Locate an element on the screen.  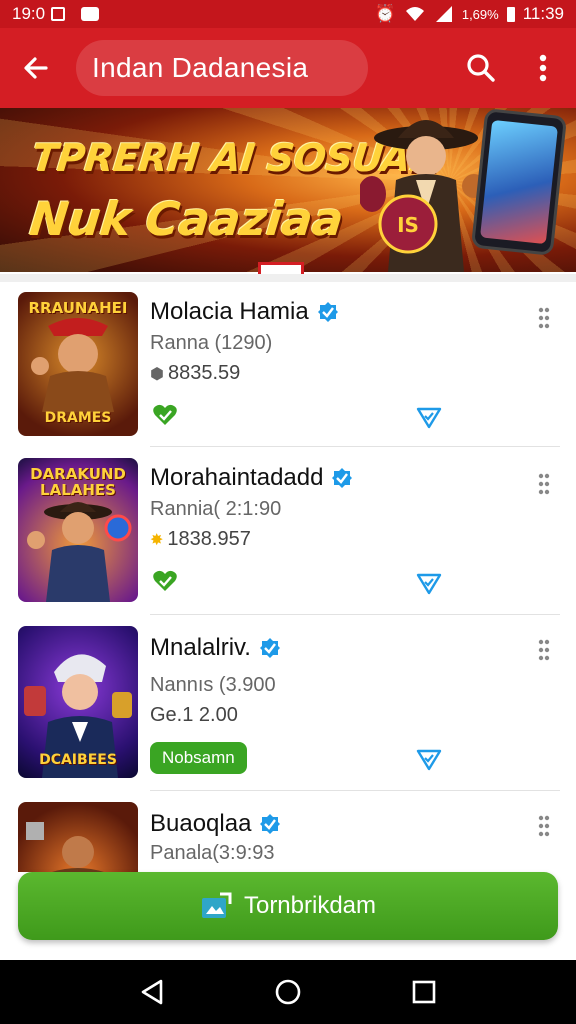
overflow-menu-button is located at coordinates (543, 68).